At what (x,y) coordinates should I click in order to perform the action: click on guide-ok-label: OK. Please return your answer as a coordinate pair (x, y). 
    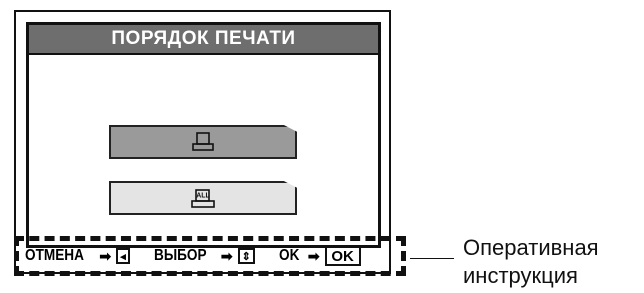
    Looking at the image, I should click on (289, 255).